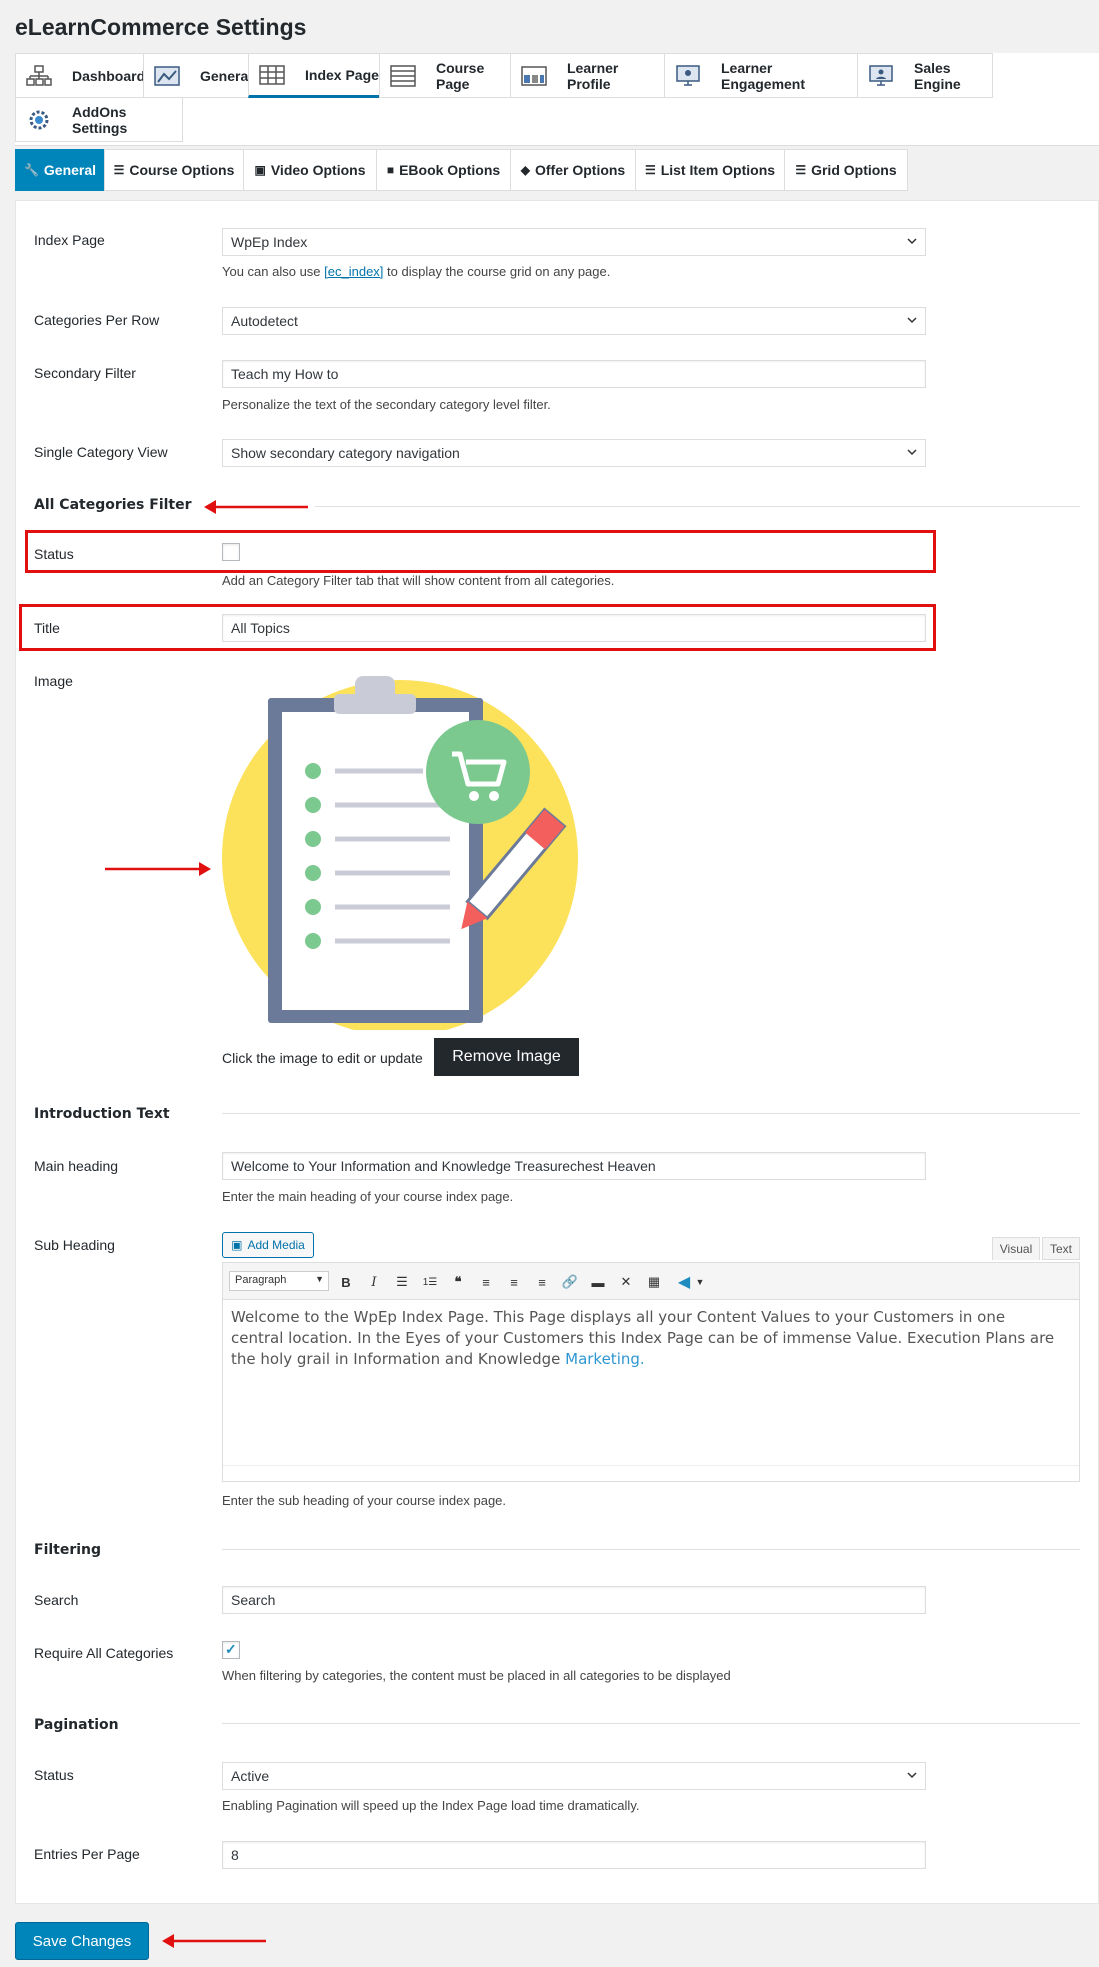 The width and height of the screenshot is (1099, 1967). Describe the element at coordinates (460, 75) in the screenshot. I see `tab-course-page-label: Course Page` at that location.